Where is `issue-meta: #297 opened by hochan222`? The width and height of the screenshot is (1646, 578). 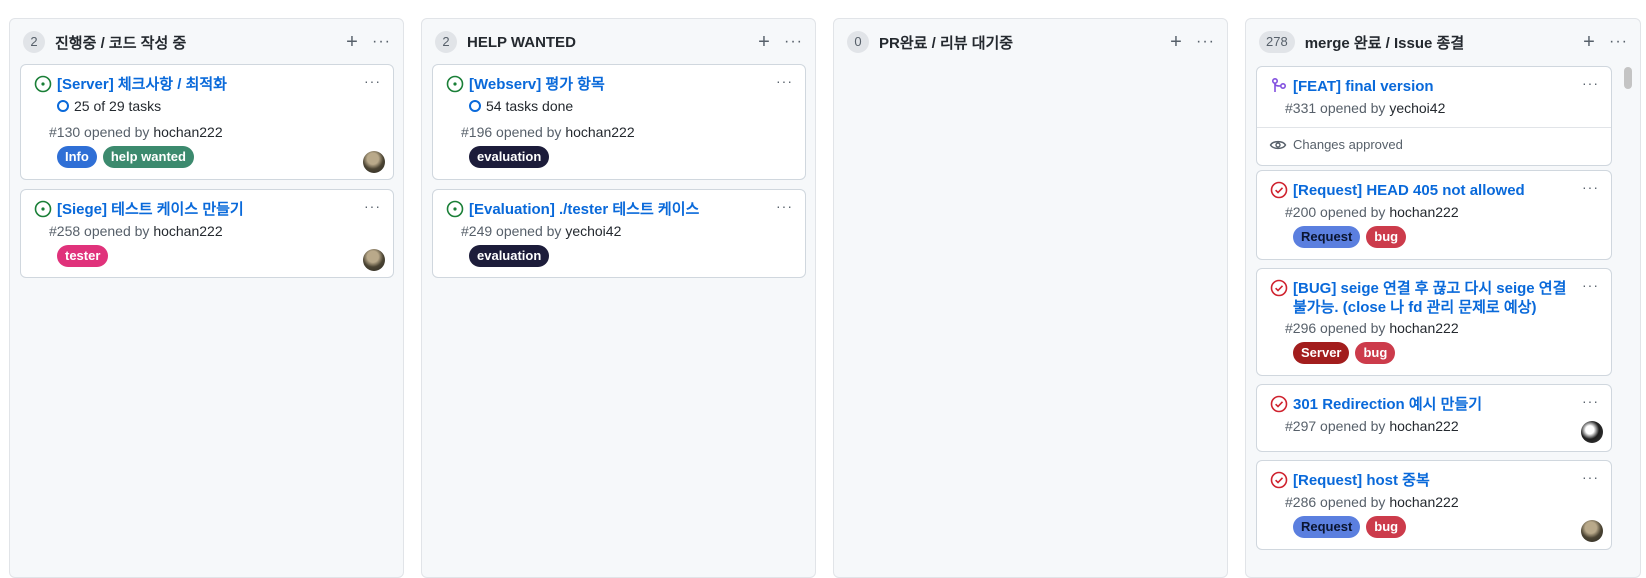
issue-meta: #297 opened by hochan222 is located at coordinates (1372, 426).